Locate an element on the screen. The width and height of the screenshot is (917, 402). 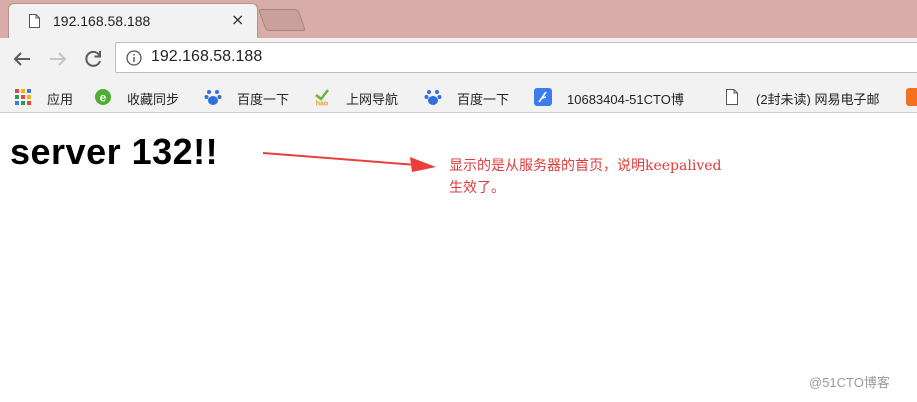
annotation-text: 显示的是从服务器的首页，说明keepalived 生效了。 is located at coordinates (585, 177).